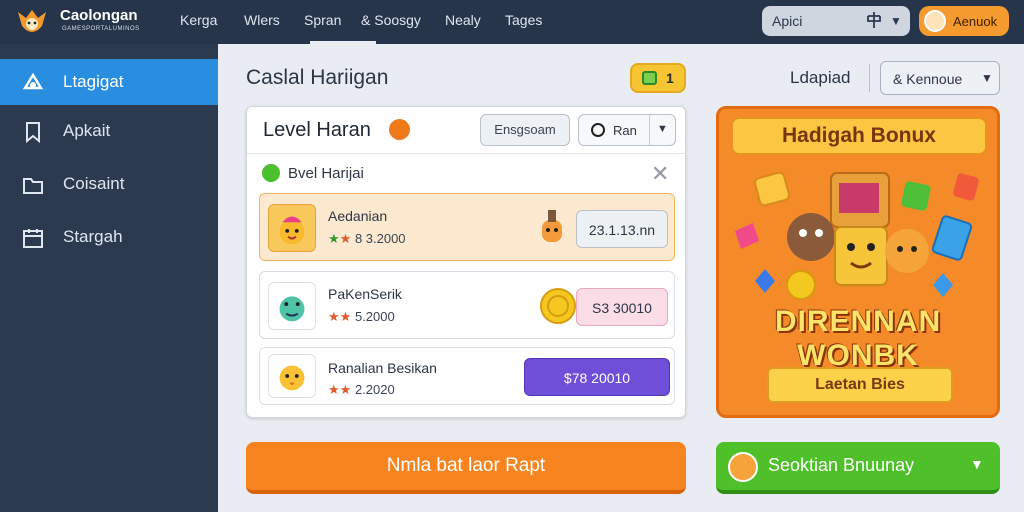 Image resolution: width=1024 pixels, height=512 pixels. I want to click on nav-active-indicator, so click(343, 42).